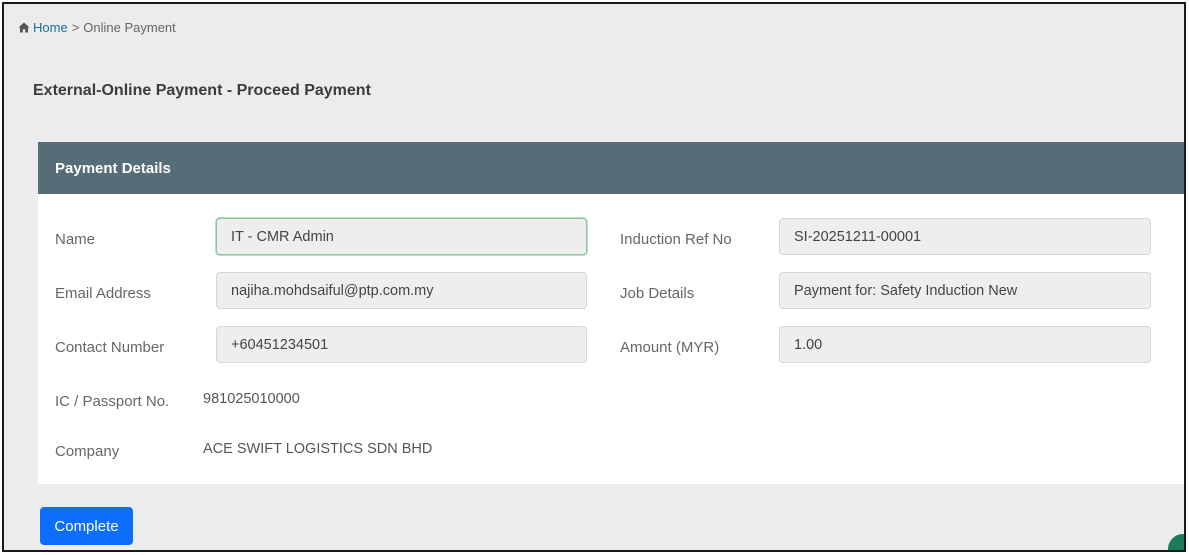  What do you see at coordinates (50, 27) in the screenshot?
I see `breadcrumb-home-label: Home` at bounding box center [50, 27].